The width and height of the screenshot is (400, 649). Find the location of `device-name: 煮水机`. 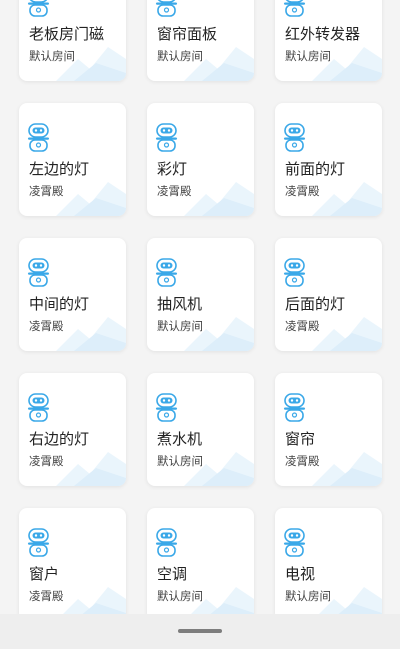

device-name: 煮水机 is located at coordinates (180, 439).